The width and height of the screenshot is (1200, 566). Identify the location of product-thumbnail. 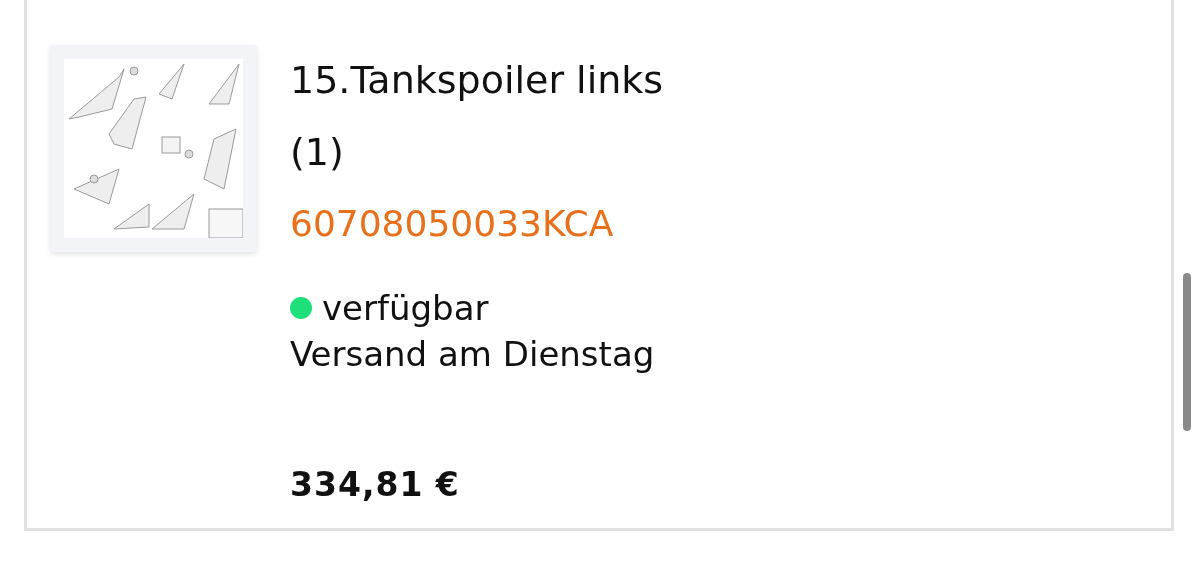
(153, 148).